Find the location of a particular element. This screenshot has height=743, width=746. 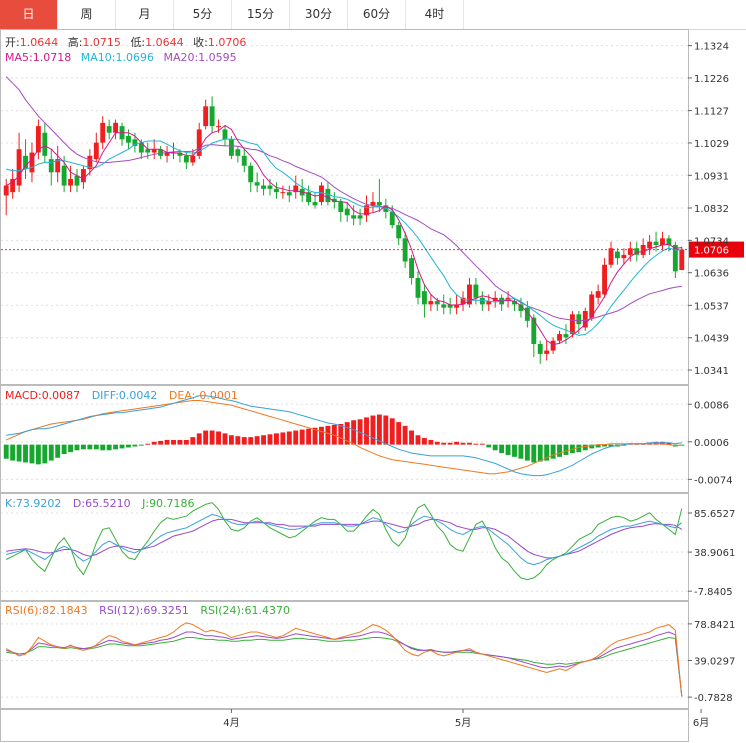

price-tick-label: 1.1029 is located at coordinates (711, 144).